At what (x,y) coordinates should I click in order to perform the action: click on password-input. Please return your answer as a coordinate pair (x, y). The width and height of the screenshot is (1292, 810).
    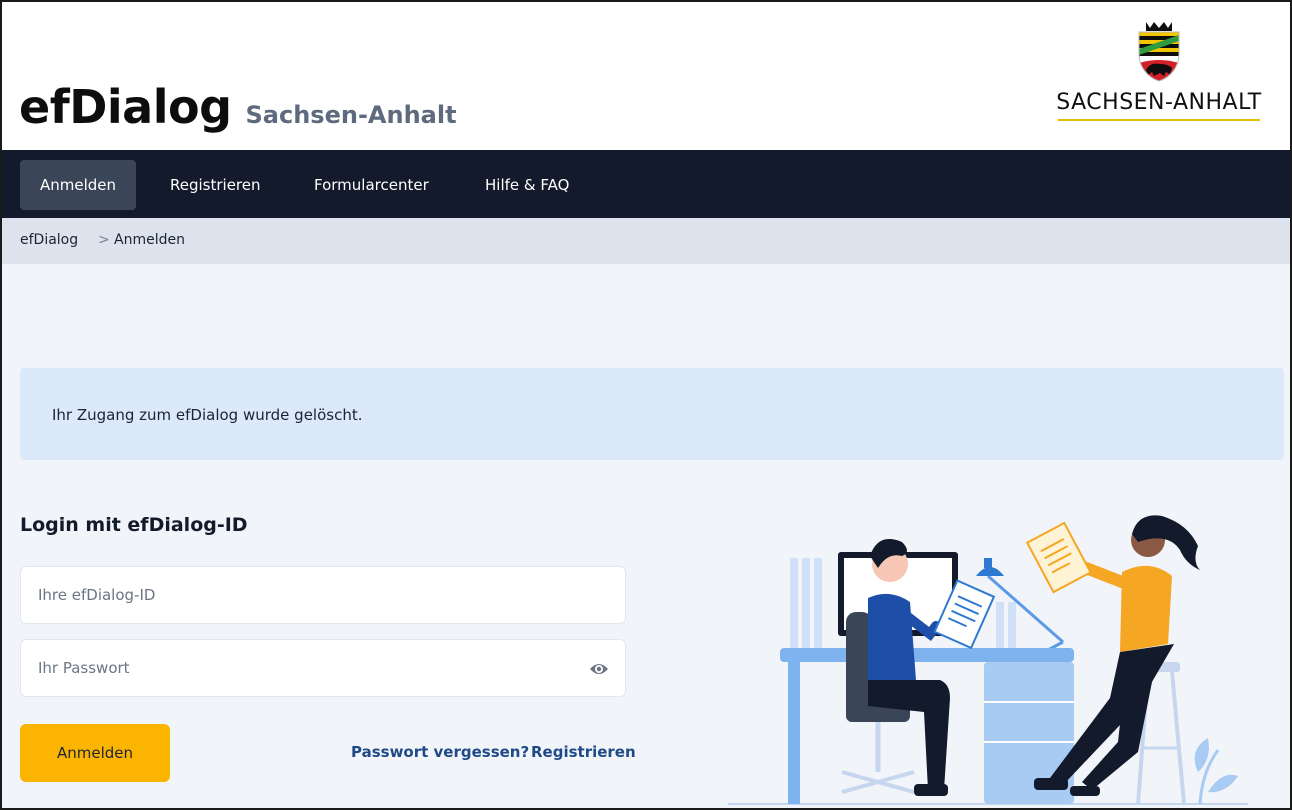
    Looking at the image, I should click on (323, 668).